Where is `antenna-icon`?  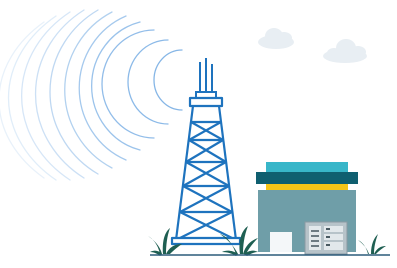 antenna-icon is located at coordinates (206, 78).